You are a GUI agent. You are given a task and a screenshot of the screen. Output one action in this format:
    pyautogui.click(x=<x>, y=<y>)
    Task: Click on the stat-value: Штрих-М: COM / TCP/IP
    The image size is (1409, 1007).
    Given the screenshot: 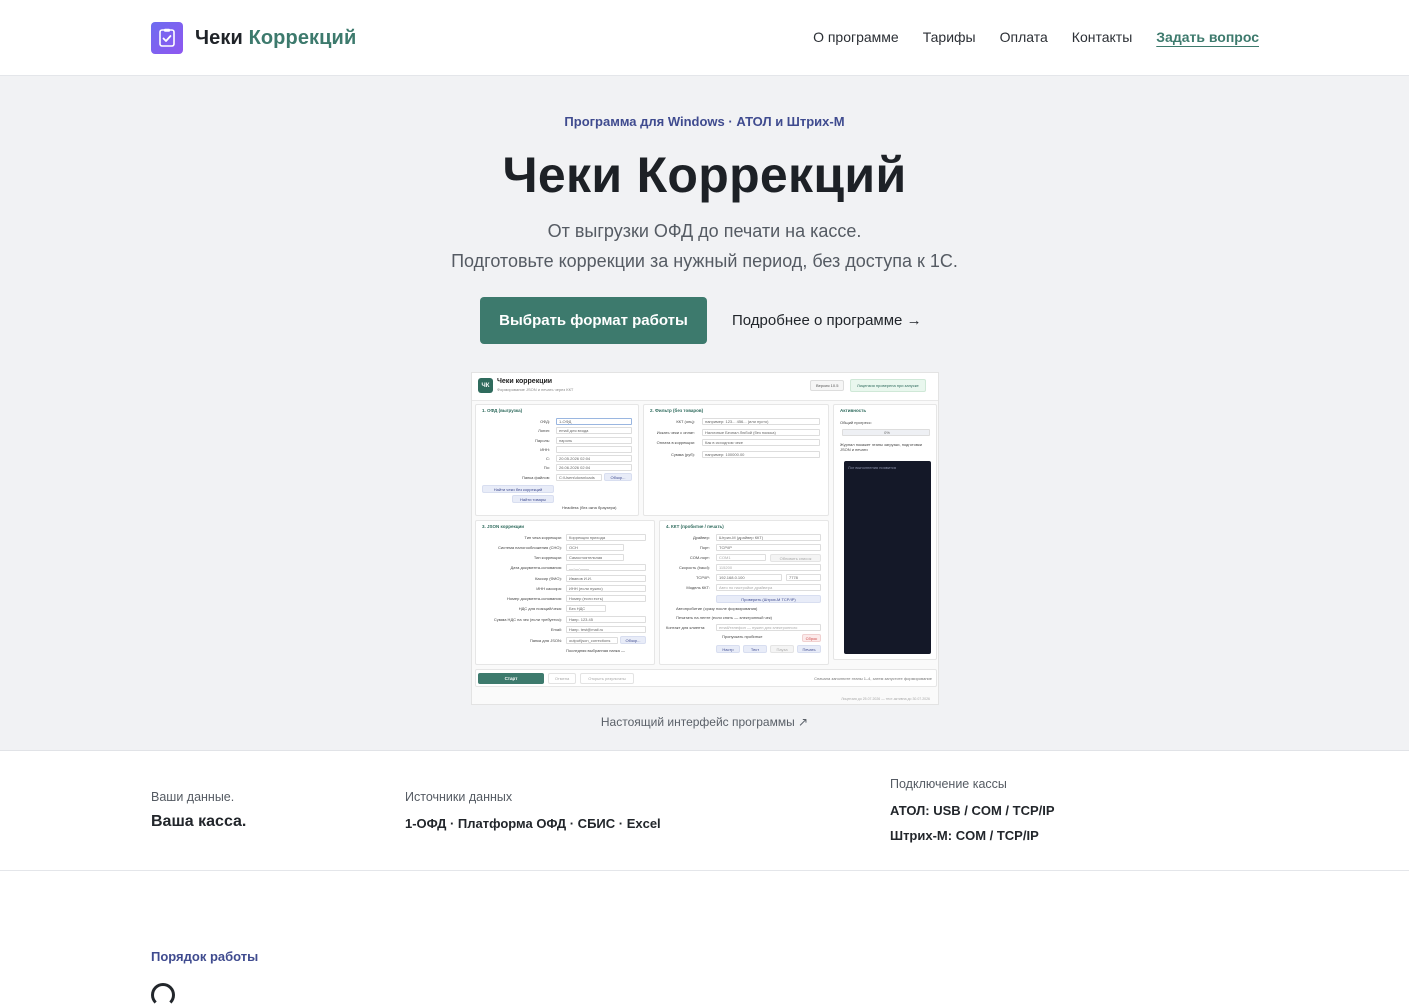 What is the action you would take?
    pyautogui.click(x=964, y=835)
    